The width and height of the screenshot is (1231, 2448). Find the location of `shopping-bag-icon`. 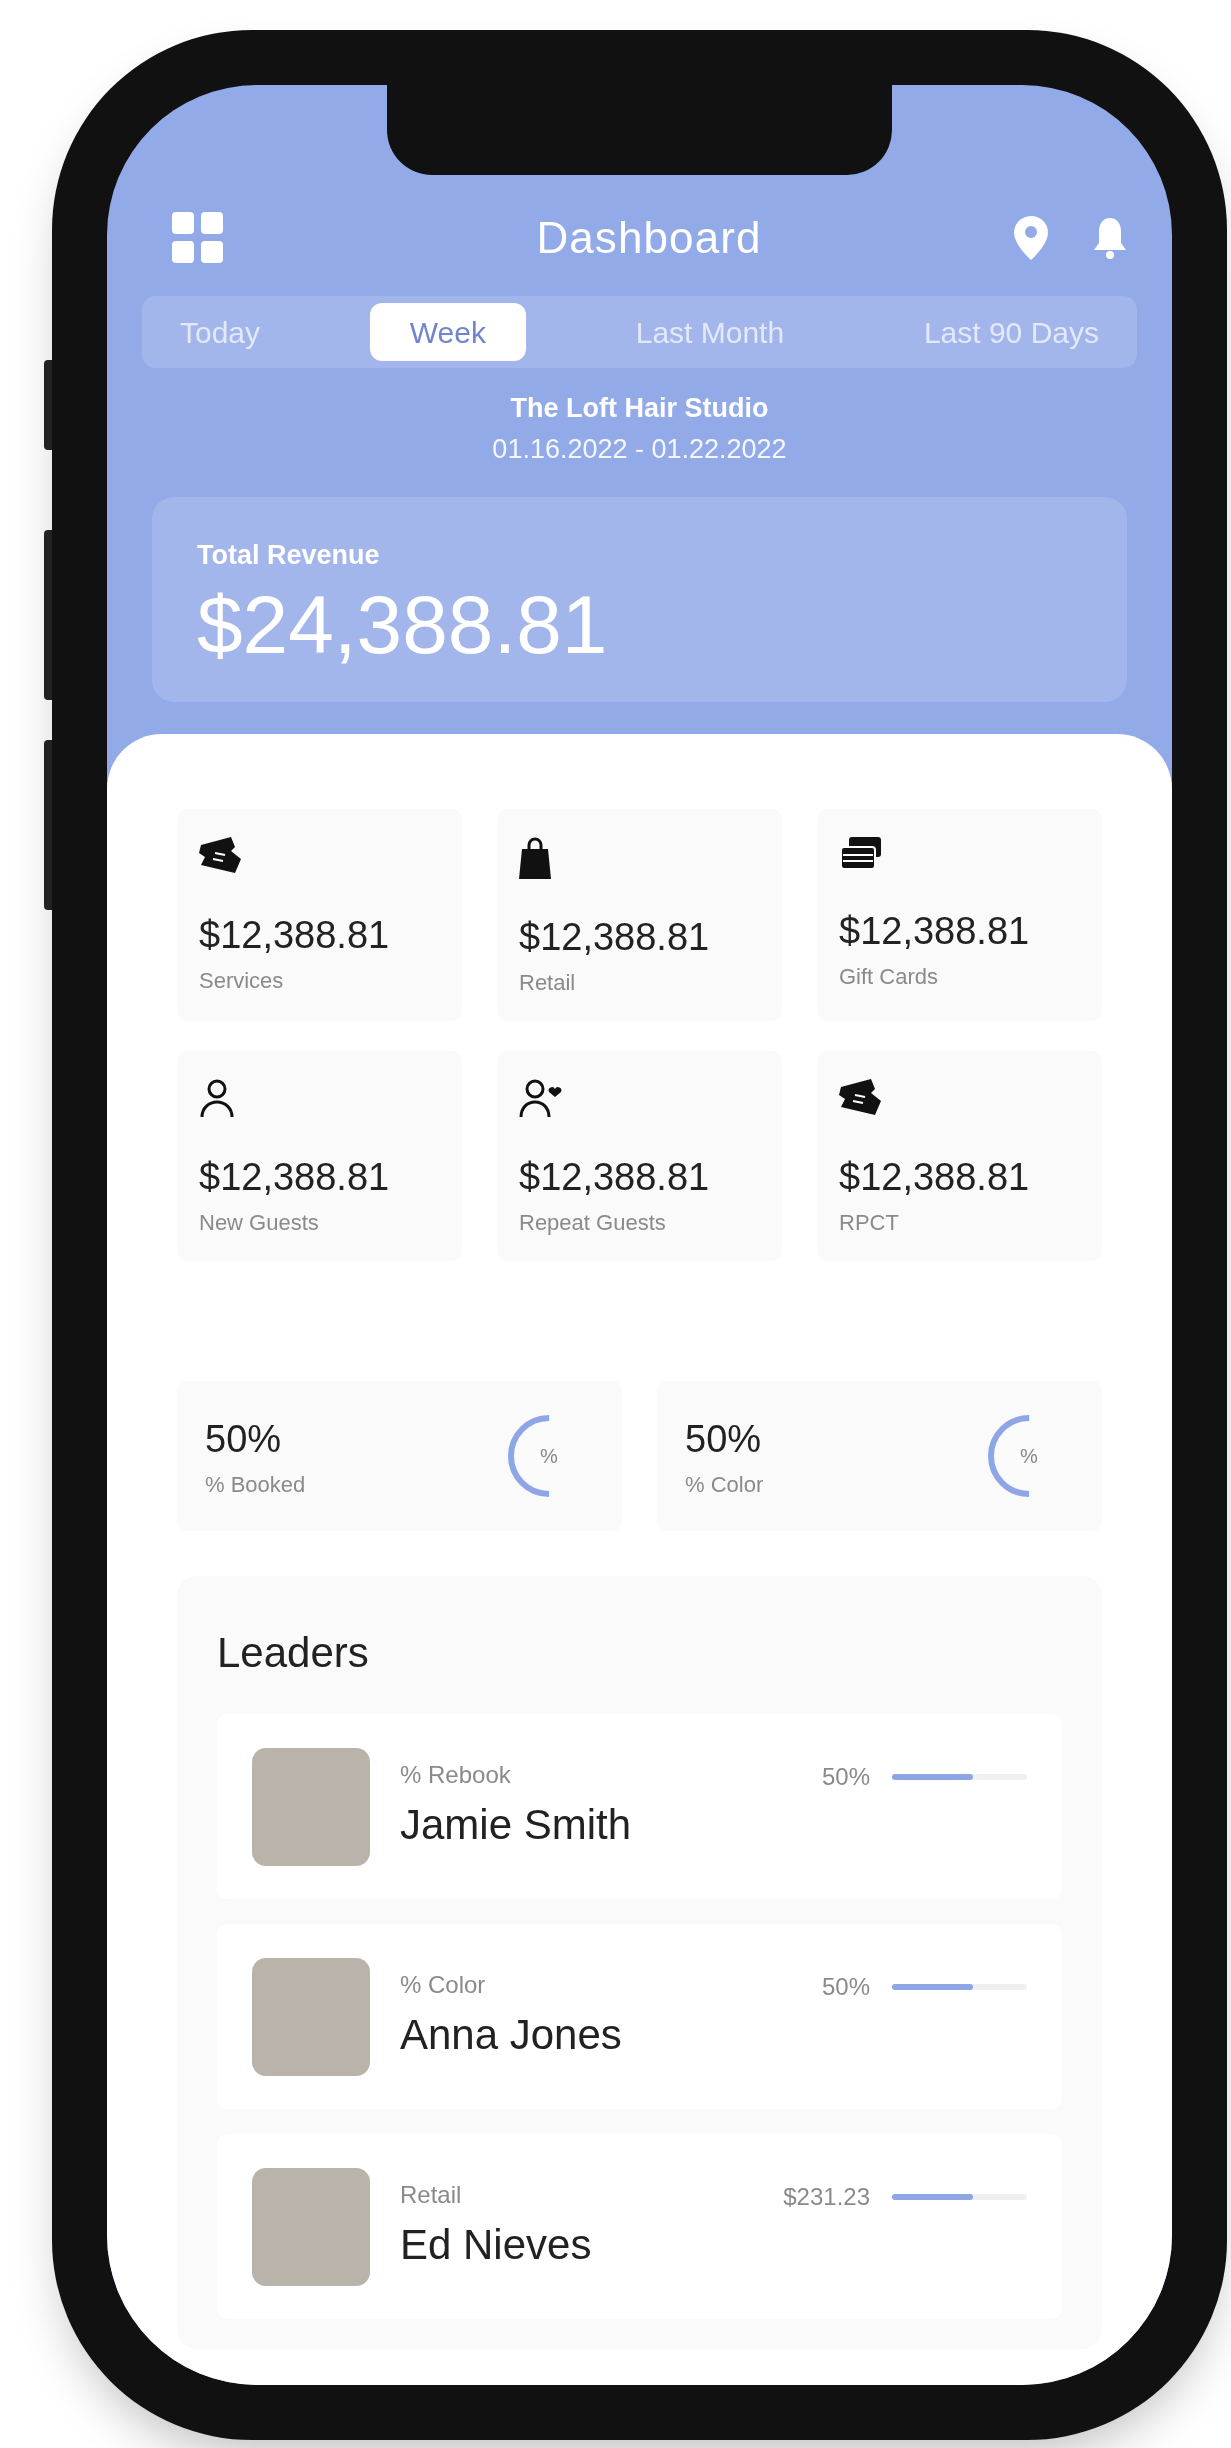

shopping-bag-icon is located at coordinates (535, 858).